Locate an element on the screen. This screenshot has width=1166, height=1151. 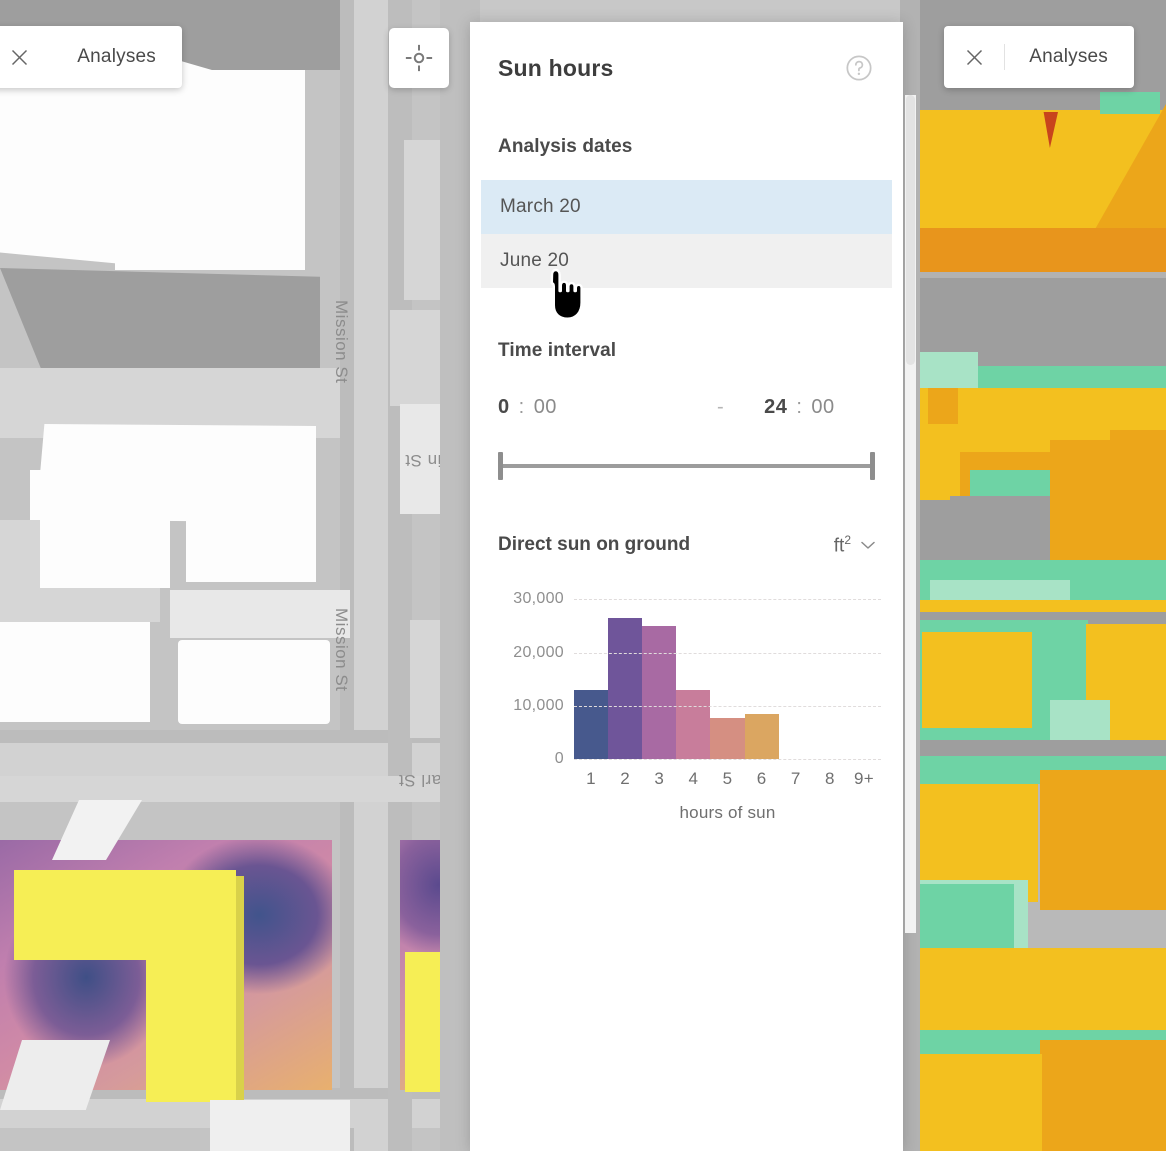
chart-x-tick-labels: 1 2 3 4 5 6 7 8 9+ is located at coordinates (727, 779).